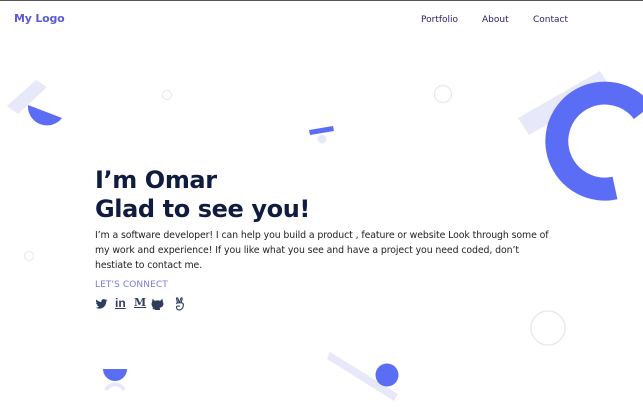  What do you see at coordinates (131, 285) in the screenshot?
I see `lets-connect-label: LET'S CONNECT` at bounding box center [131, 285].